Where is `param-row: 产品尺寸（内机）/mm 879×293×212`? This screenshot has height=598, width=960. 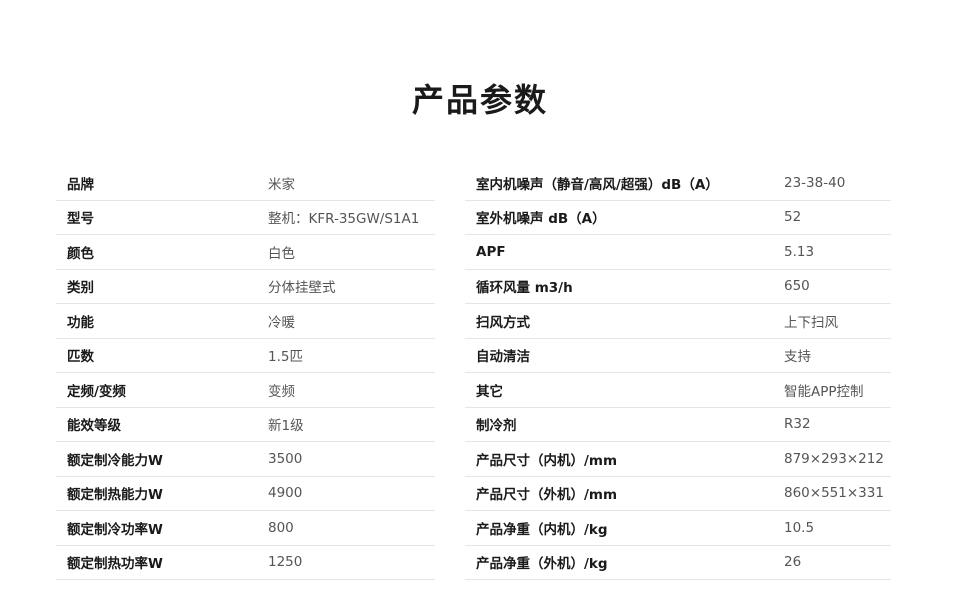 param-row: 产品尺寸（内机）/mm 879×293×212 is located at coordinates (678, 459).